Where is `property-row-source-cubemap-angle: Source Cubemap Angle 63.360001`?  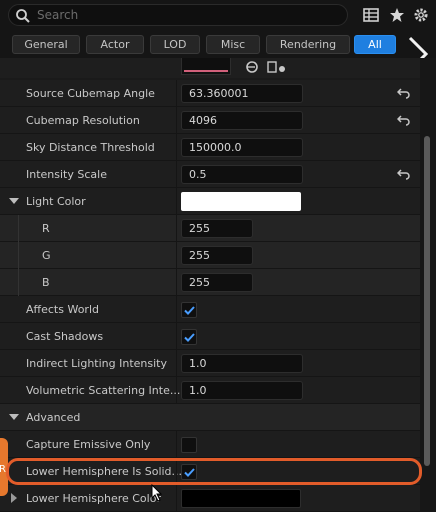 property-row-source-cubemap-angle: Source Cubemap Angle 63.360001 is located at coordinates (210, 93).